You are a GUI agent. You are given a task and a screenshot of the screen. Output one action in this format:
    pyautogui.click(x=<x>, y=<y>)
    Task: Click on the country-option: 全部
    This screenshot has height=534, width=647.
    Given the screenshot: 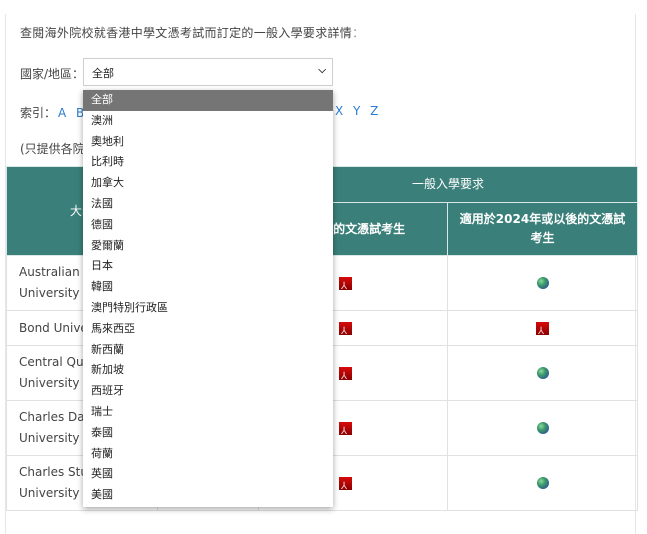 What is the action you would take?
    pyautogui.click(x=208, y=100)
    